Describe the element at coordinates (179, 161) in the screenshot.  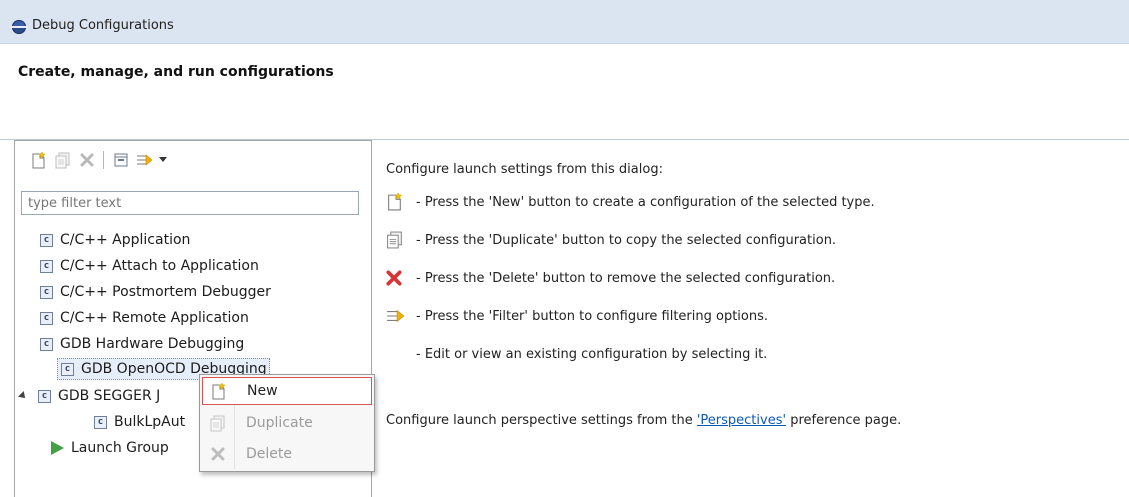
I see `launch-config-toolbar` at that location.